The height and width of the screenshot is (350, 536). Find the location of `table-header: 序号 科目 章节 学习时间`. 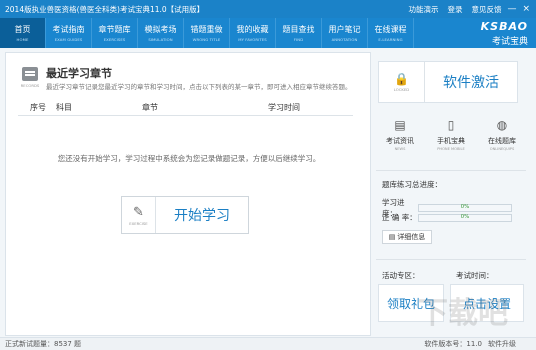

table-header: 序号 科目 章节 学习时间 is located at coordinates (185, 108).